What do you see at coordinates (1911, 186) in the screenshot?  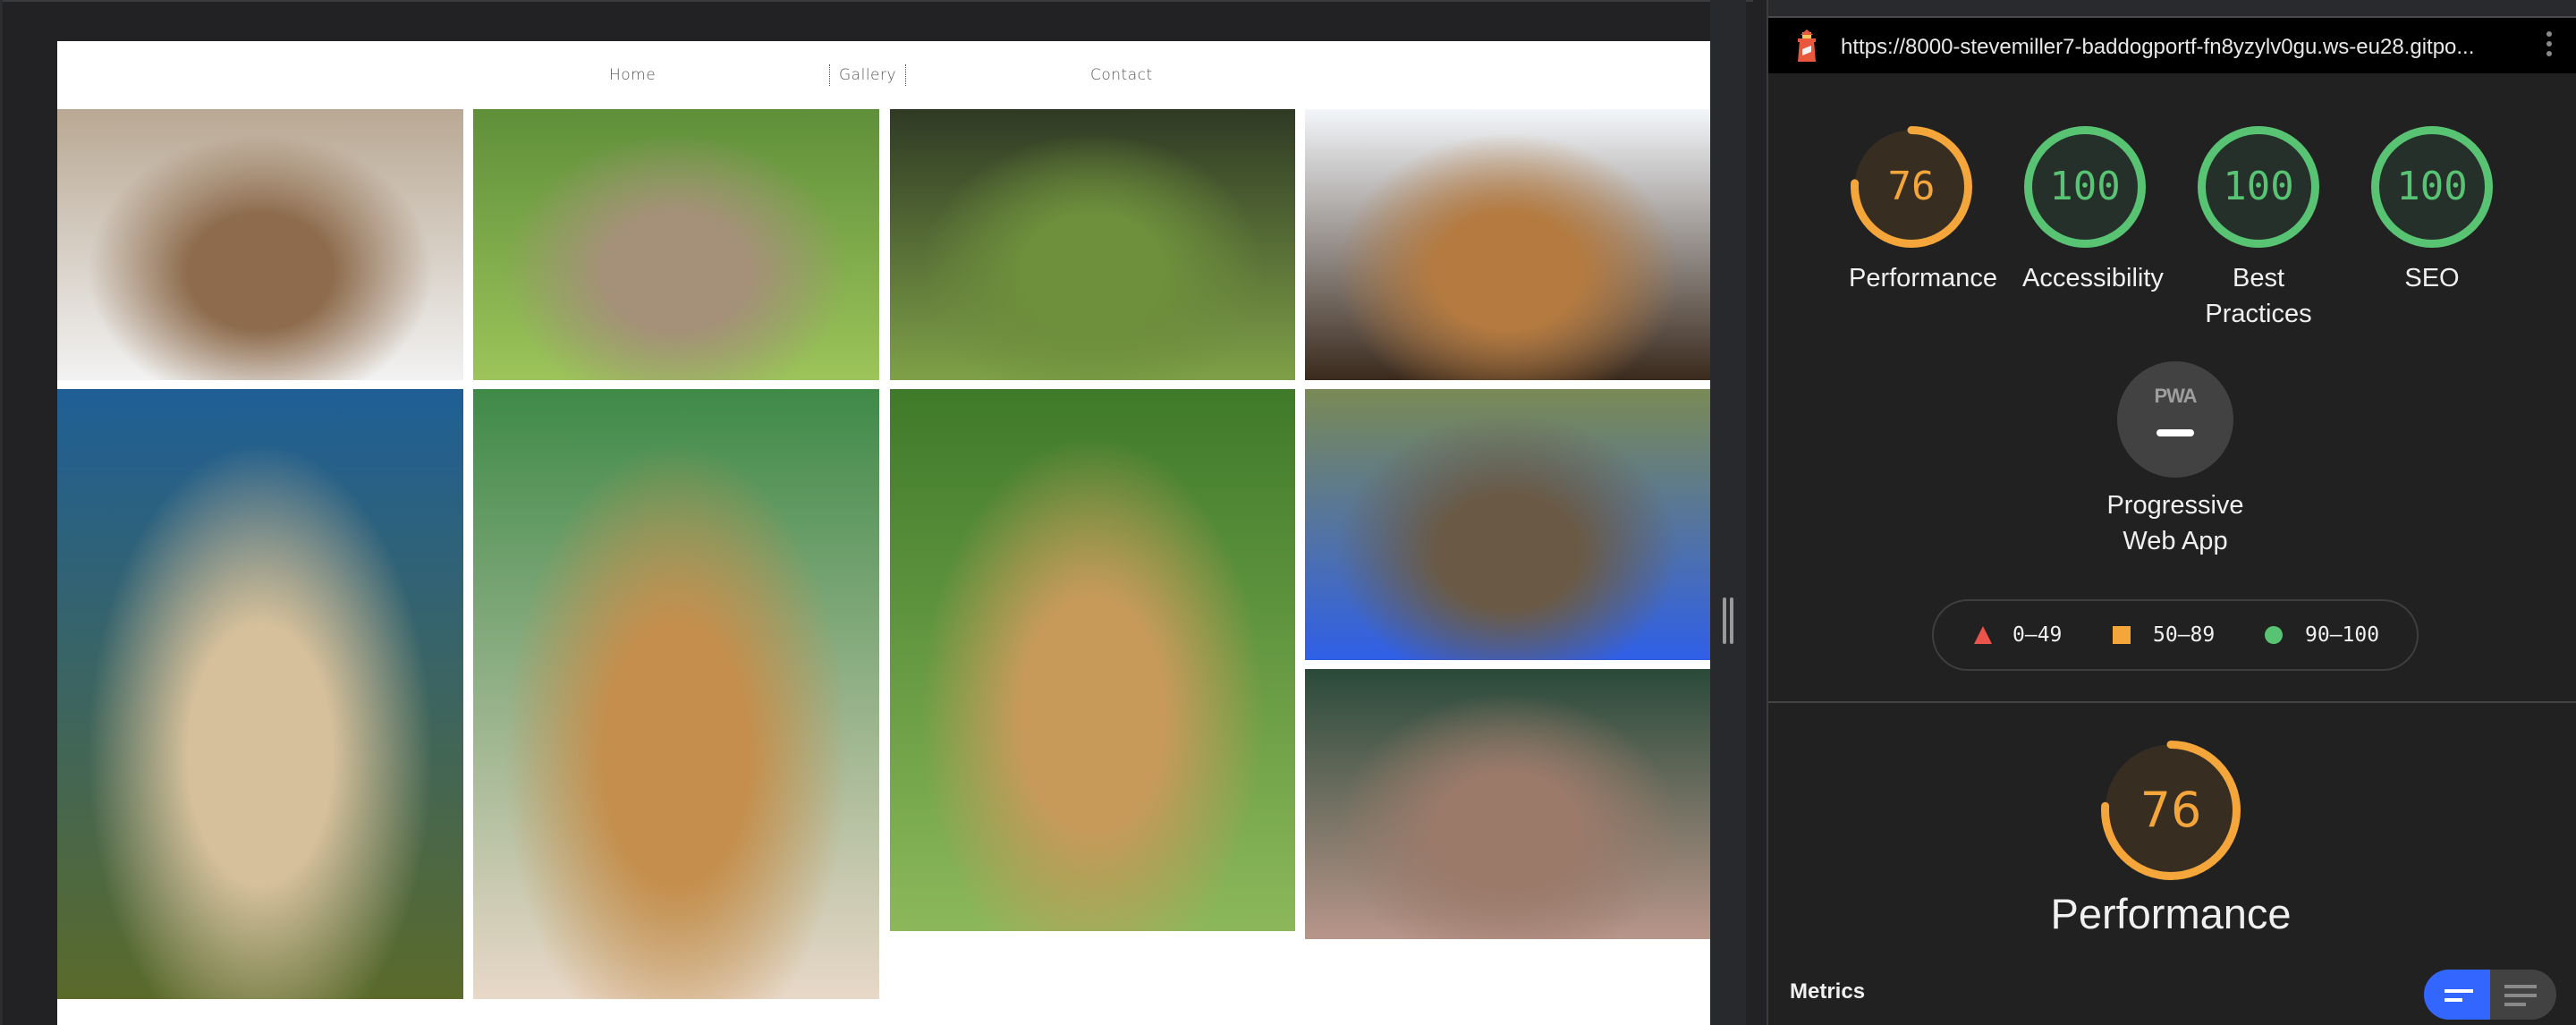 I see `gauge-score: 76` at bounding box center [1911, 186].